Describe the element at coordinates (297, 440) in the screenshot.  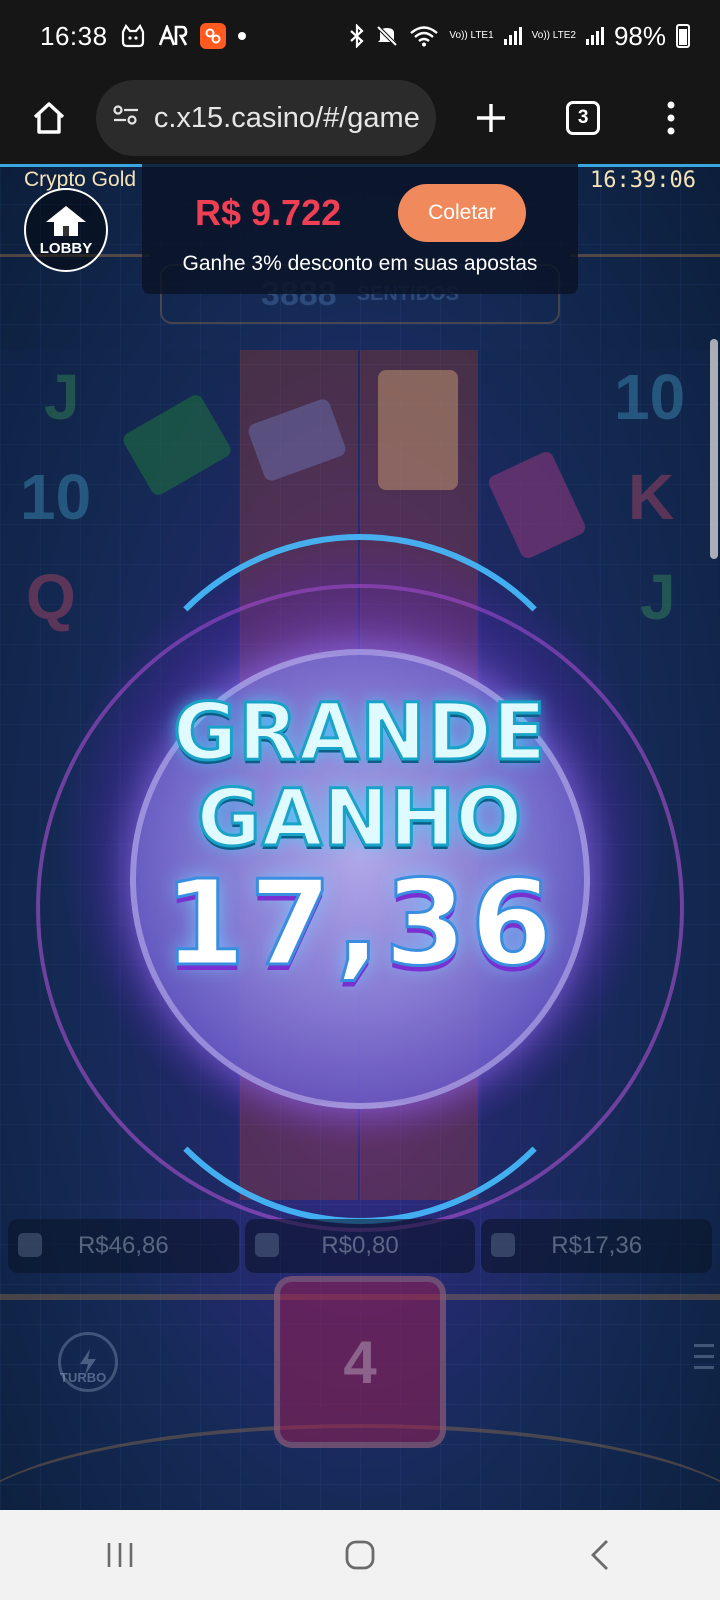
I see `laptop-tile` at that location.